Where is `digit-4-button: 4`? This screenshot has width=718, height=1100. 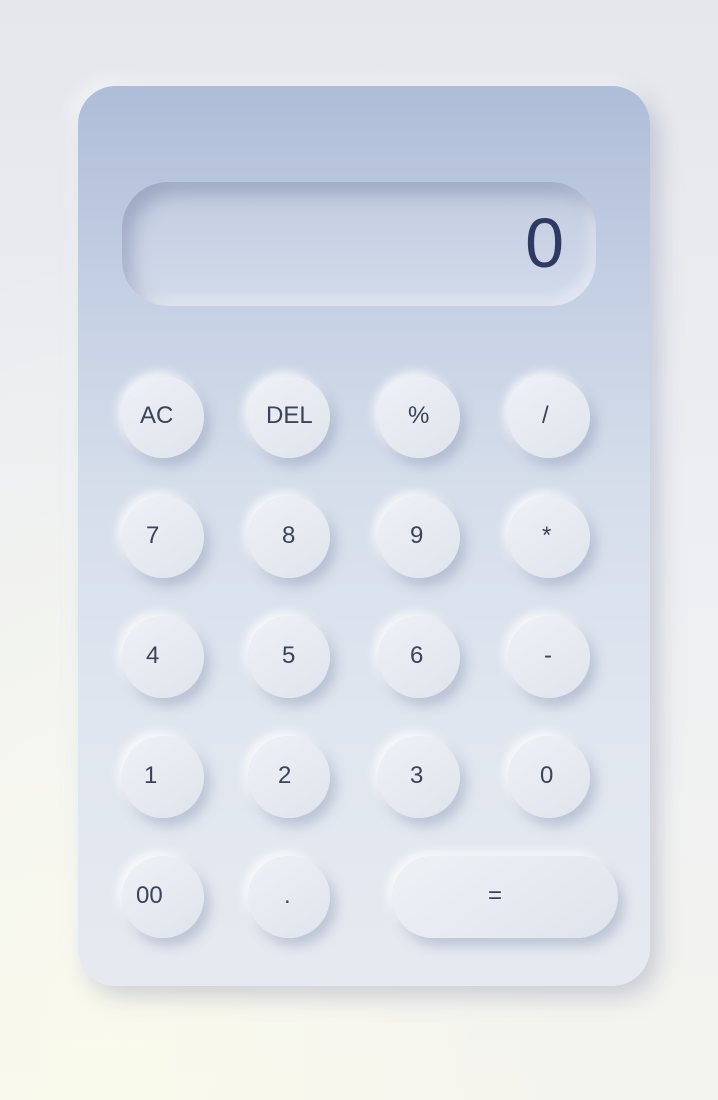
digit-4-button: 4 is located at coordinates (163, 657).